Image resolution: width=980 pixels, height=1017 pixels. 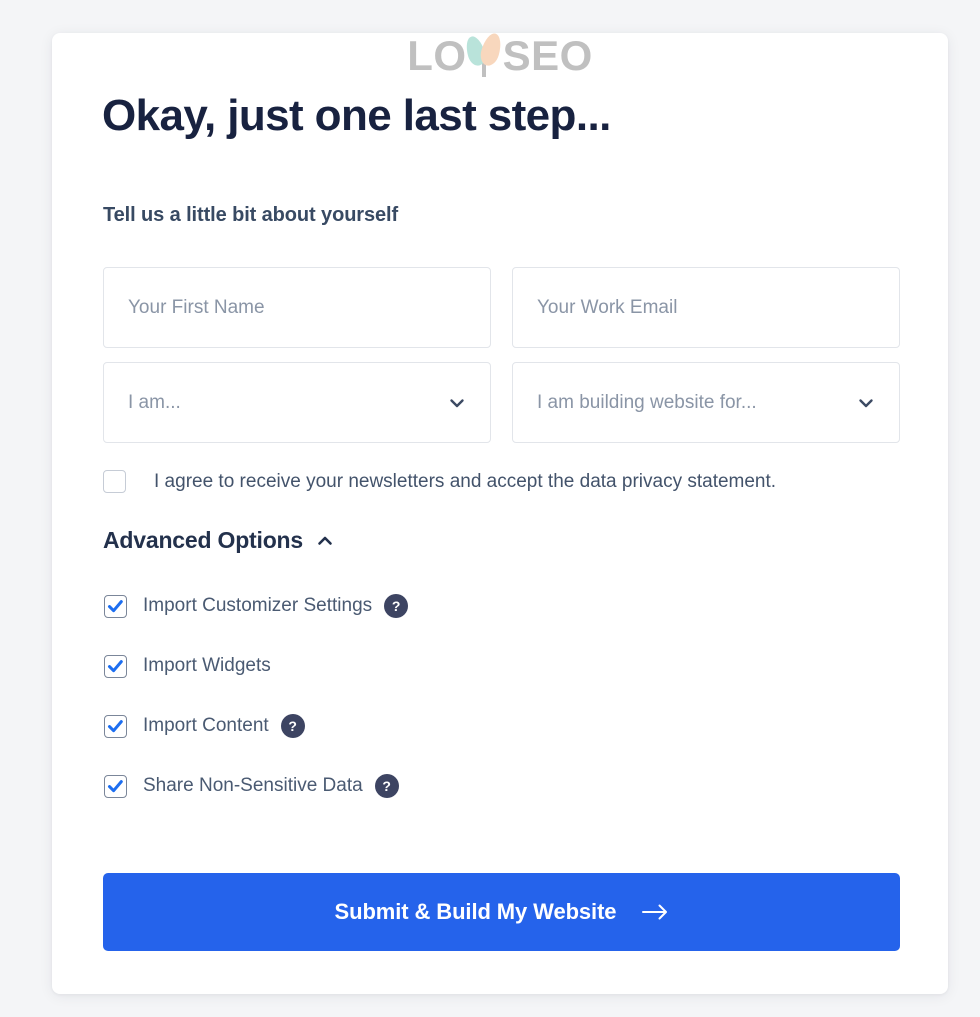 I want to click on arrow-right-icon, so click(x=655, y=912).